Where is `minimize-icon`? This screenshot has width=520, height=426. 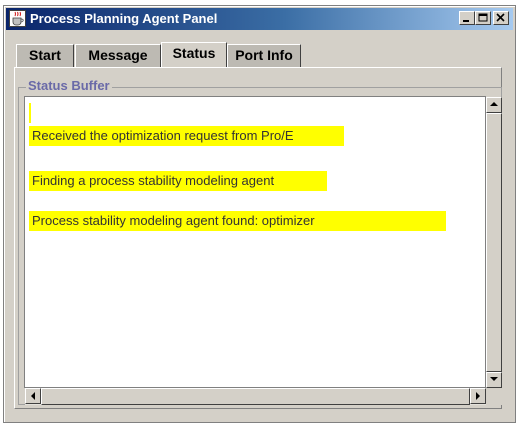
minimize-icon is located at coordinates (466, 21).